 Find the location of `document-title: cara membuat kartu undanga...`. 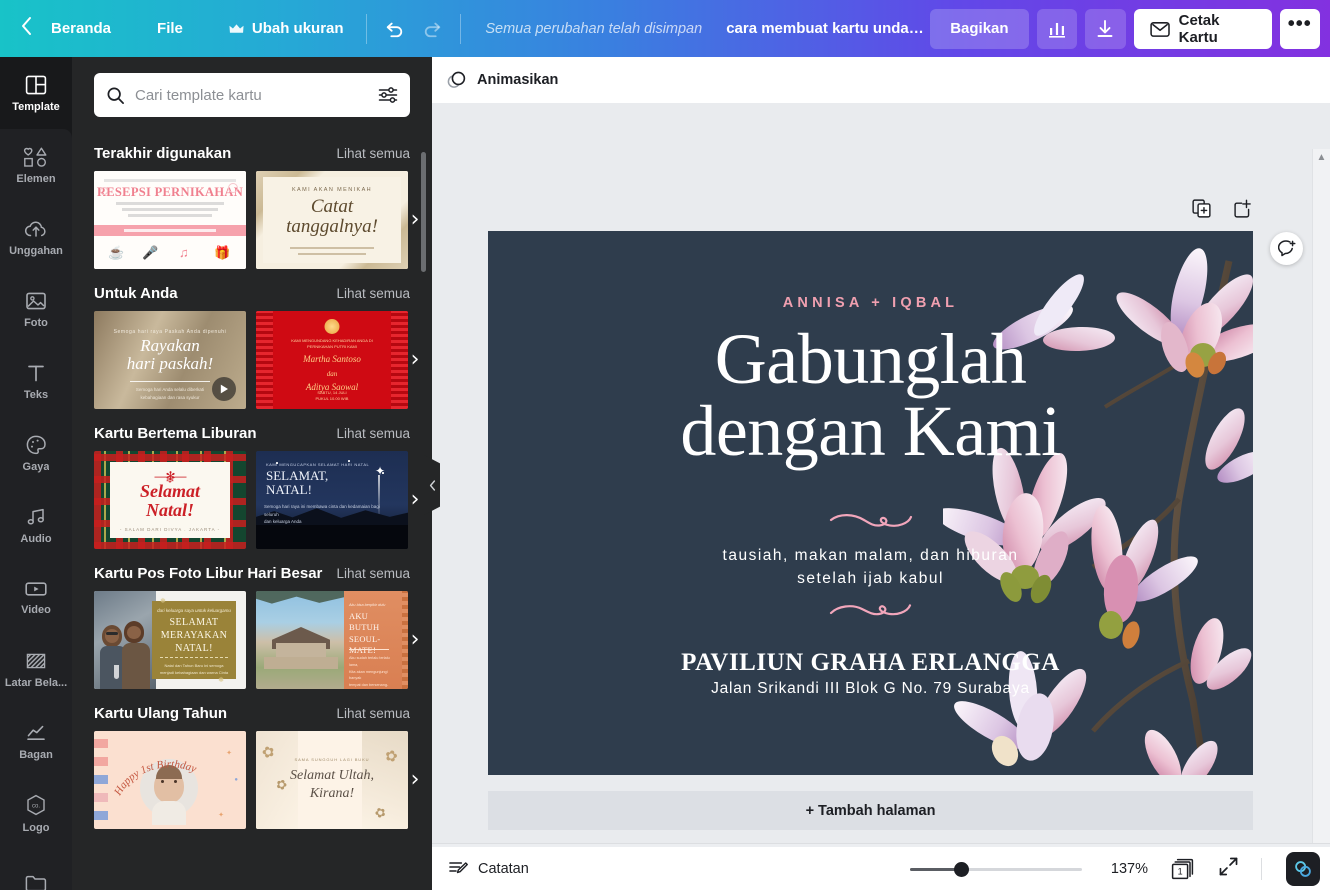

document-title: cara membuat kartu undanga... is located at coordinates (828, 28).